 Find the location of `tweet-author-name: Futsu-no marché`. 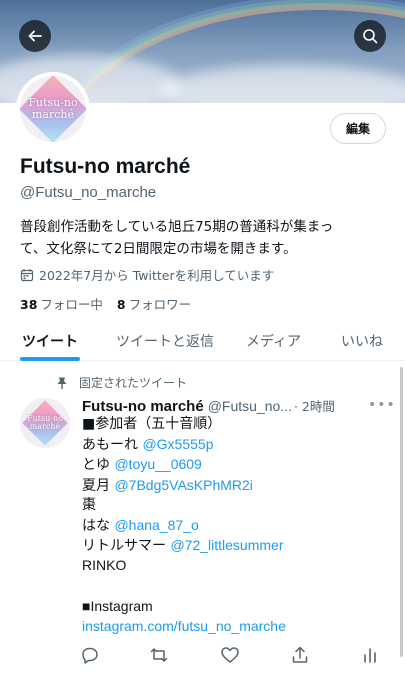

tweet-author-name: Futsu-no marché is located at coordinates (143, 406).